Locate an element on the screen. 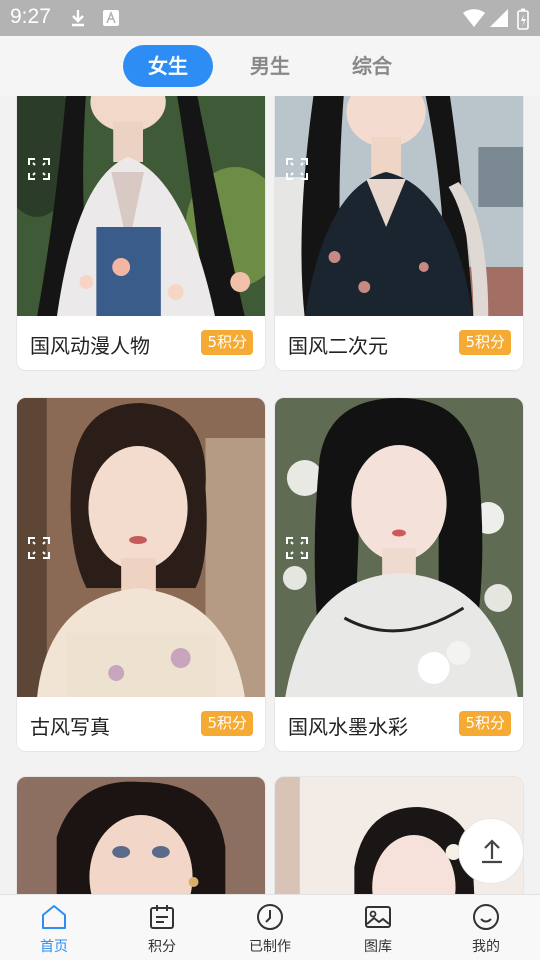  smile-icon is located at coordinates (486, 917).